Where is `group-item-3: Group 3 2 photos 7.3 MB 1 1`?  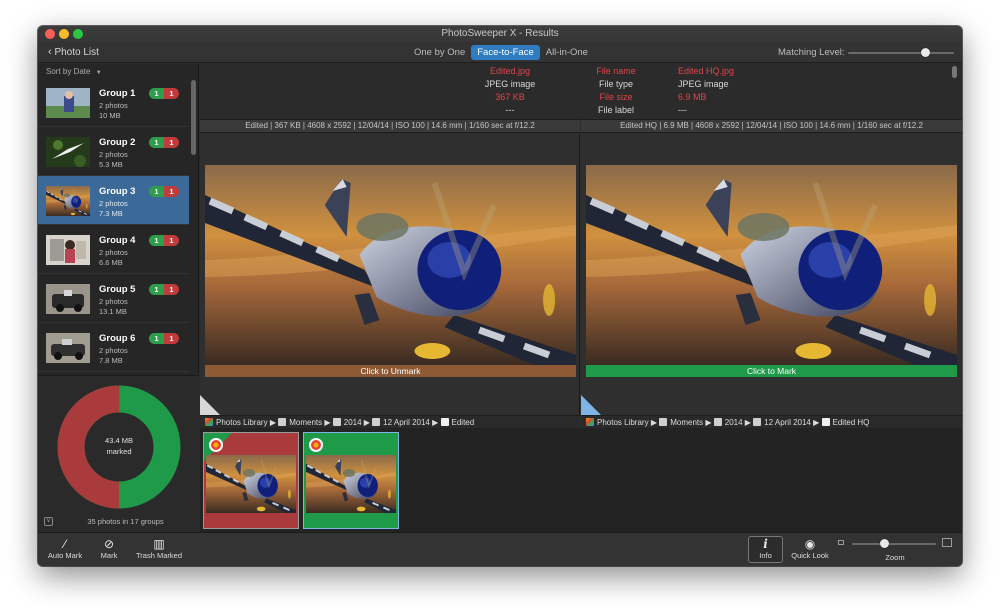 group-item-3: Group 3 2 photos 7.3 MB 1 1 is located at coordinates (113, 200).